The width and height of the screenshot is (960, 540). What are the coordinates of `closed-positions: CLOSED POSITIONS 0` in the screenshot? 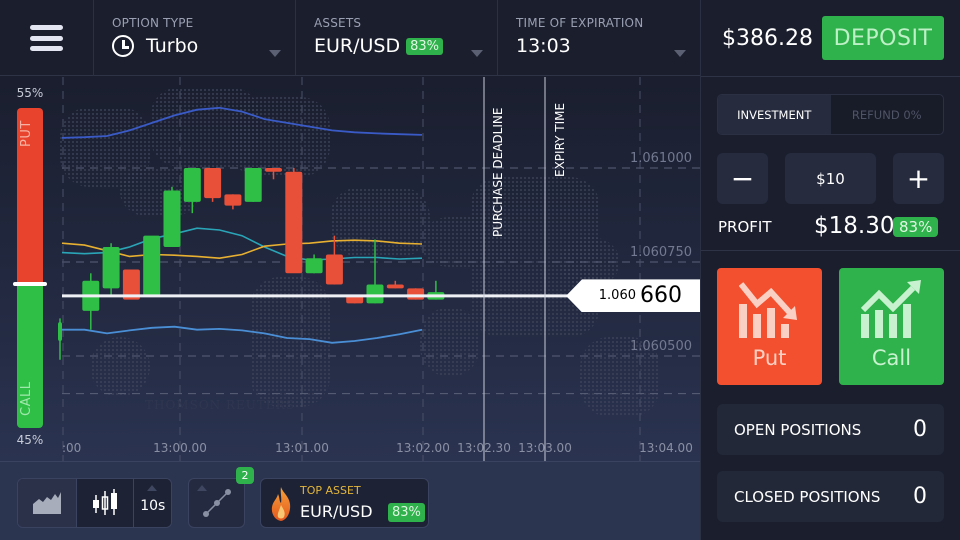 It's located at (830, 496).